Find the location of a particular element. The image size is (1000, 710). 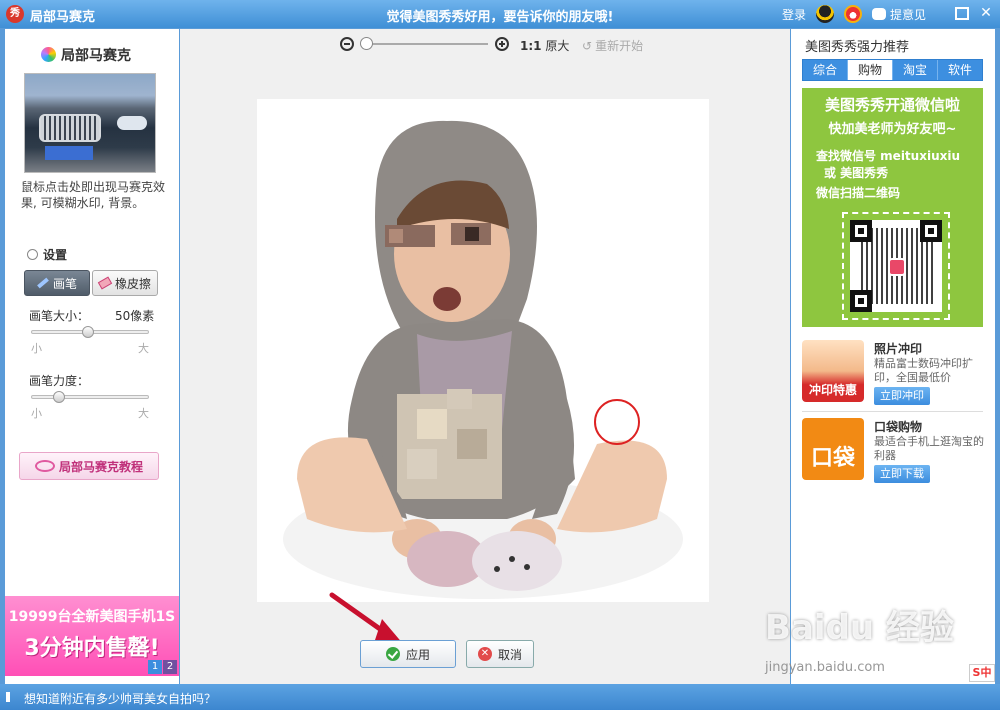

tutorial-icon is located at coordinates (44, 466).